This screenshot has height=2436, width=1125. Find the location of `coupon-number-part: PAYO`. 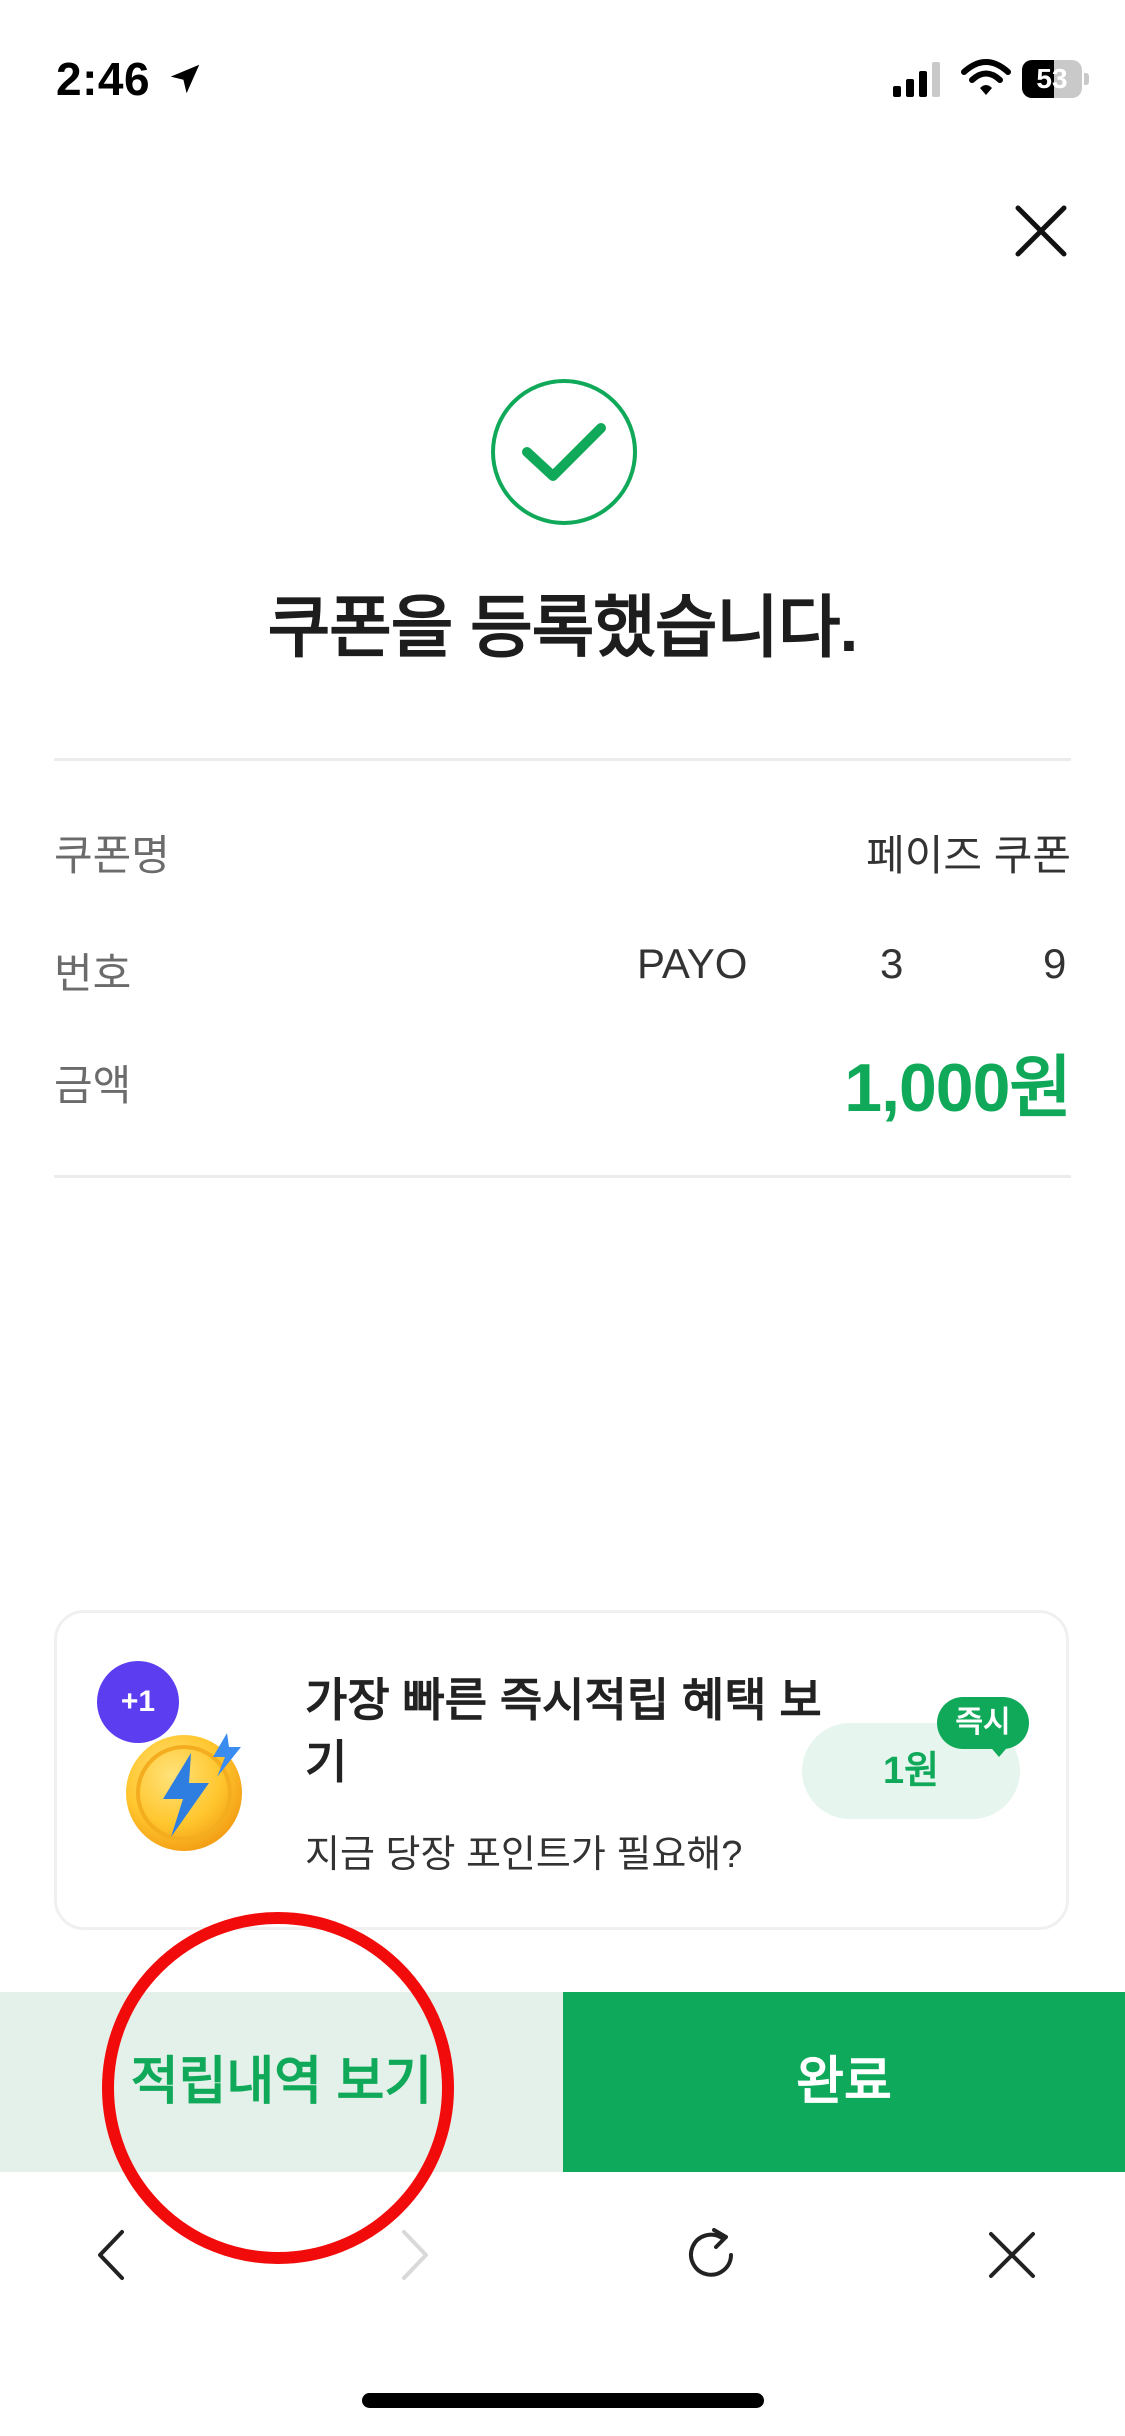

coupon-number-part: PAYO is located at coordinates (692, 963).